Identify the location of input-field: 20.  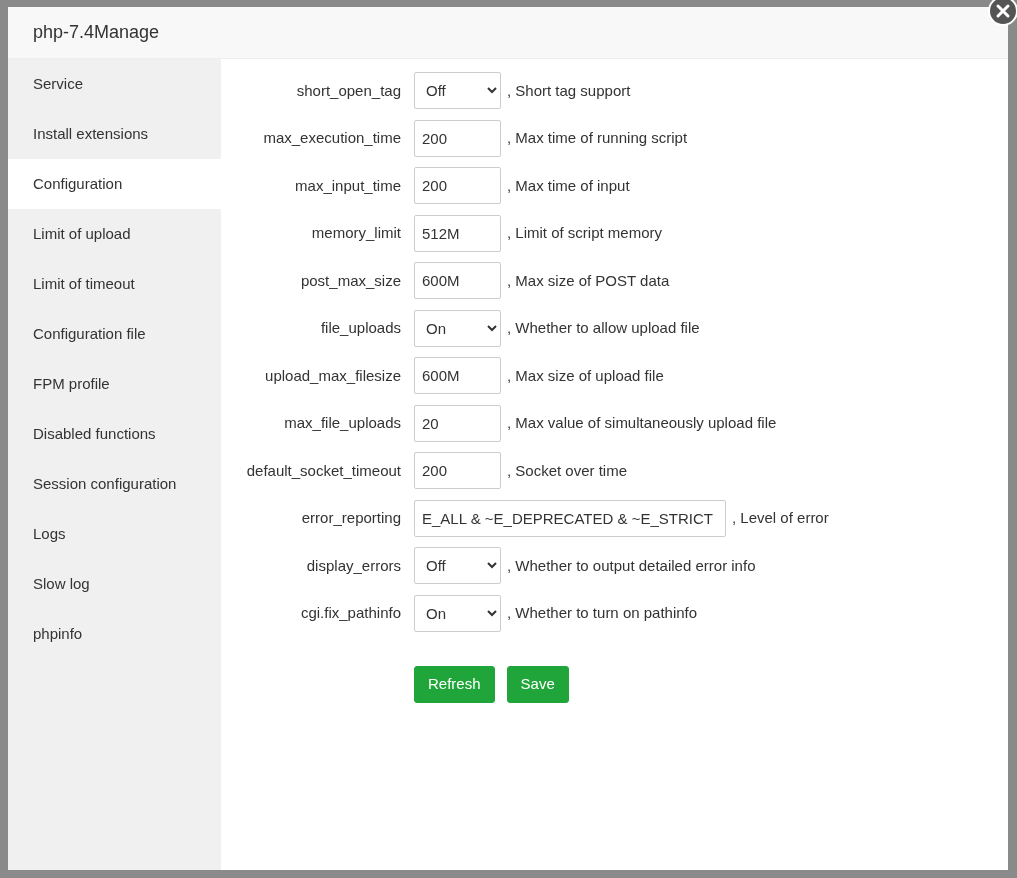
(457, 423).